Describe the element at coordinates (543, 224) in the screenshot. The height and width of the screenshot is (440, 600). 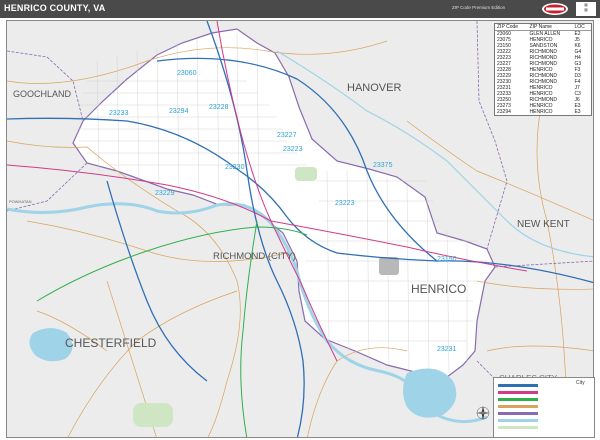
I see `county-label-new-kent: NEW KENT` at that location.